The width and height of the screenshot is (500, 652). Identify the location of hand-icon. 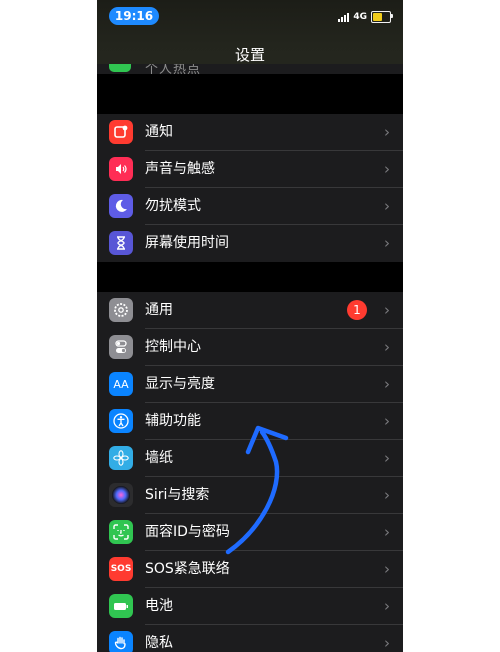
(121, 641).